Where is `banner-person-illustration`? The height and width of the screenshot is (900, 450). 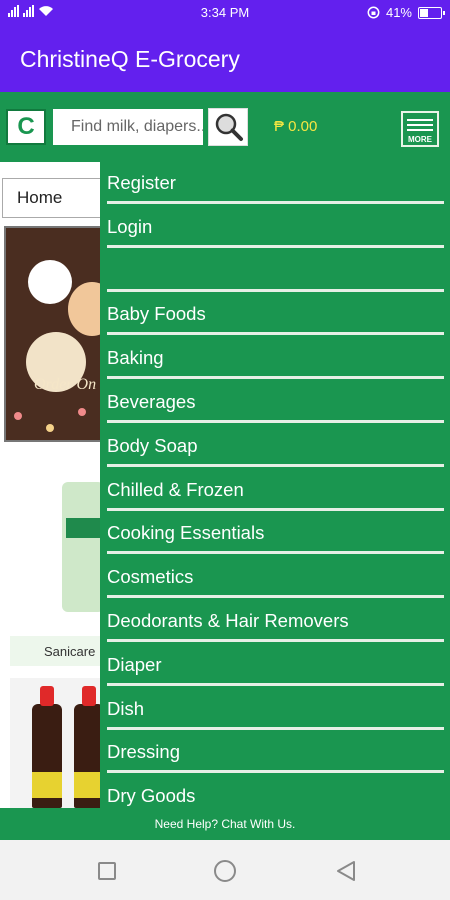 banner-person-illustration is located at coordinates (85, 309).